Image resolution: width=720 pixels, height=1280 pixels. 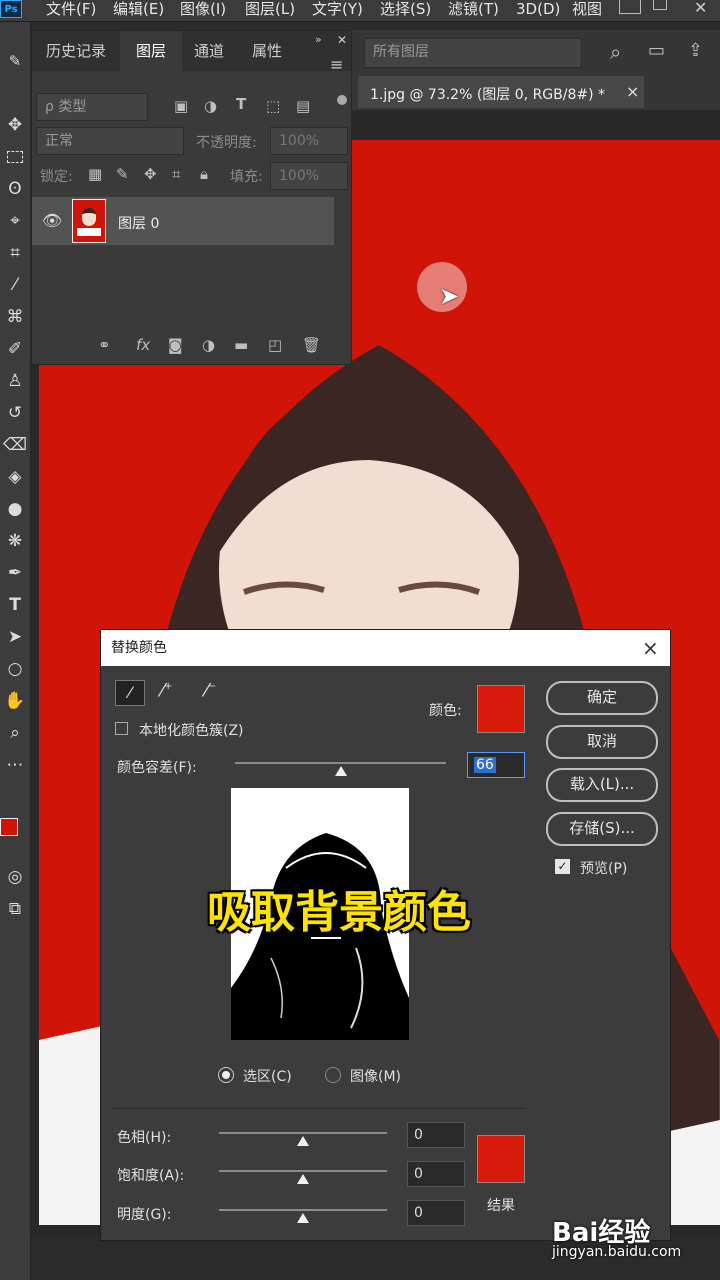 I want to click on lightness-slider-thumb, so click(x=303, y=1218).